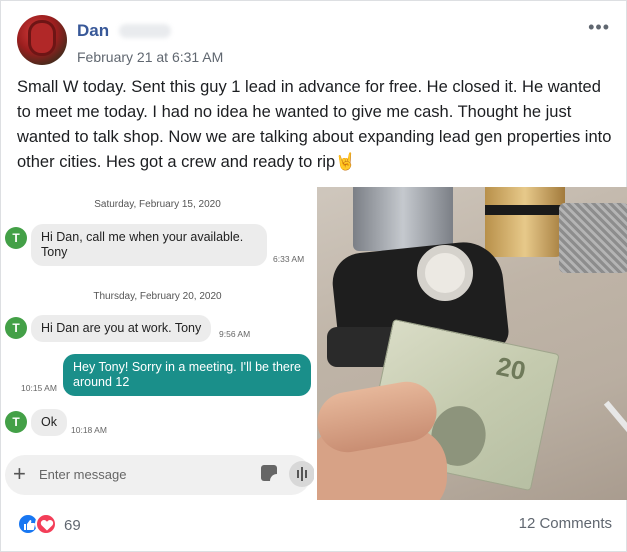 Image resolution: width=627 pixels, height=552 pixels. What do you see at coordinates (150, 57) in the screenshot?
I see `post-timestamp: February 21 at 6:31 AM` at bounding box center [150, 57].